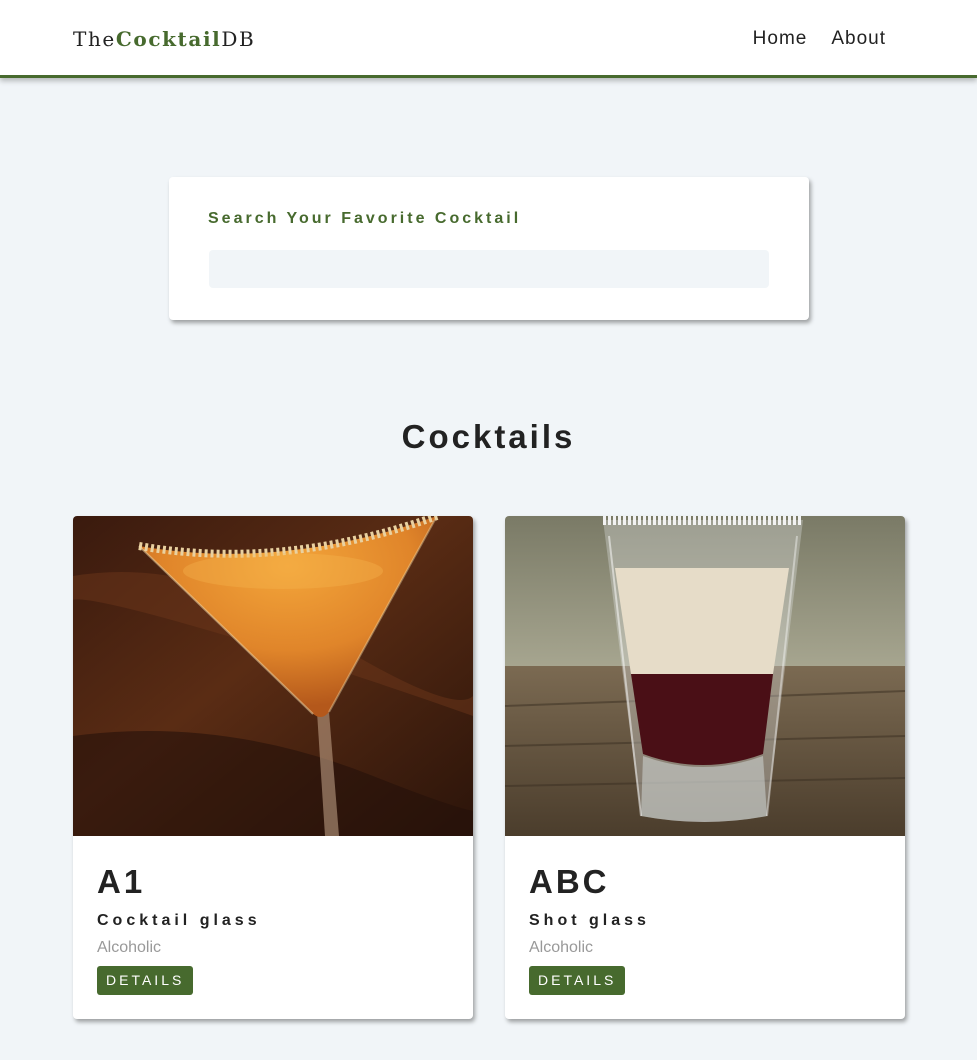 This screenshot has width=977, height=1060. Describe the element at coordinates (488, 436) in the screenshot. I see `section-title: Cocktails` at that location.